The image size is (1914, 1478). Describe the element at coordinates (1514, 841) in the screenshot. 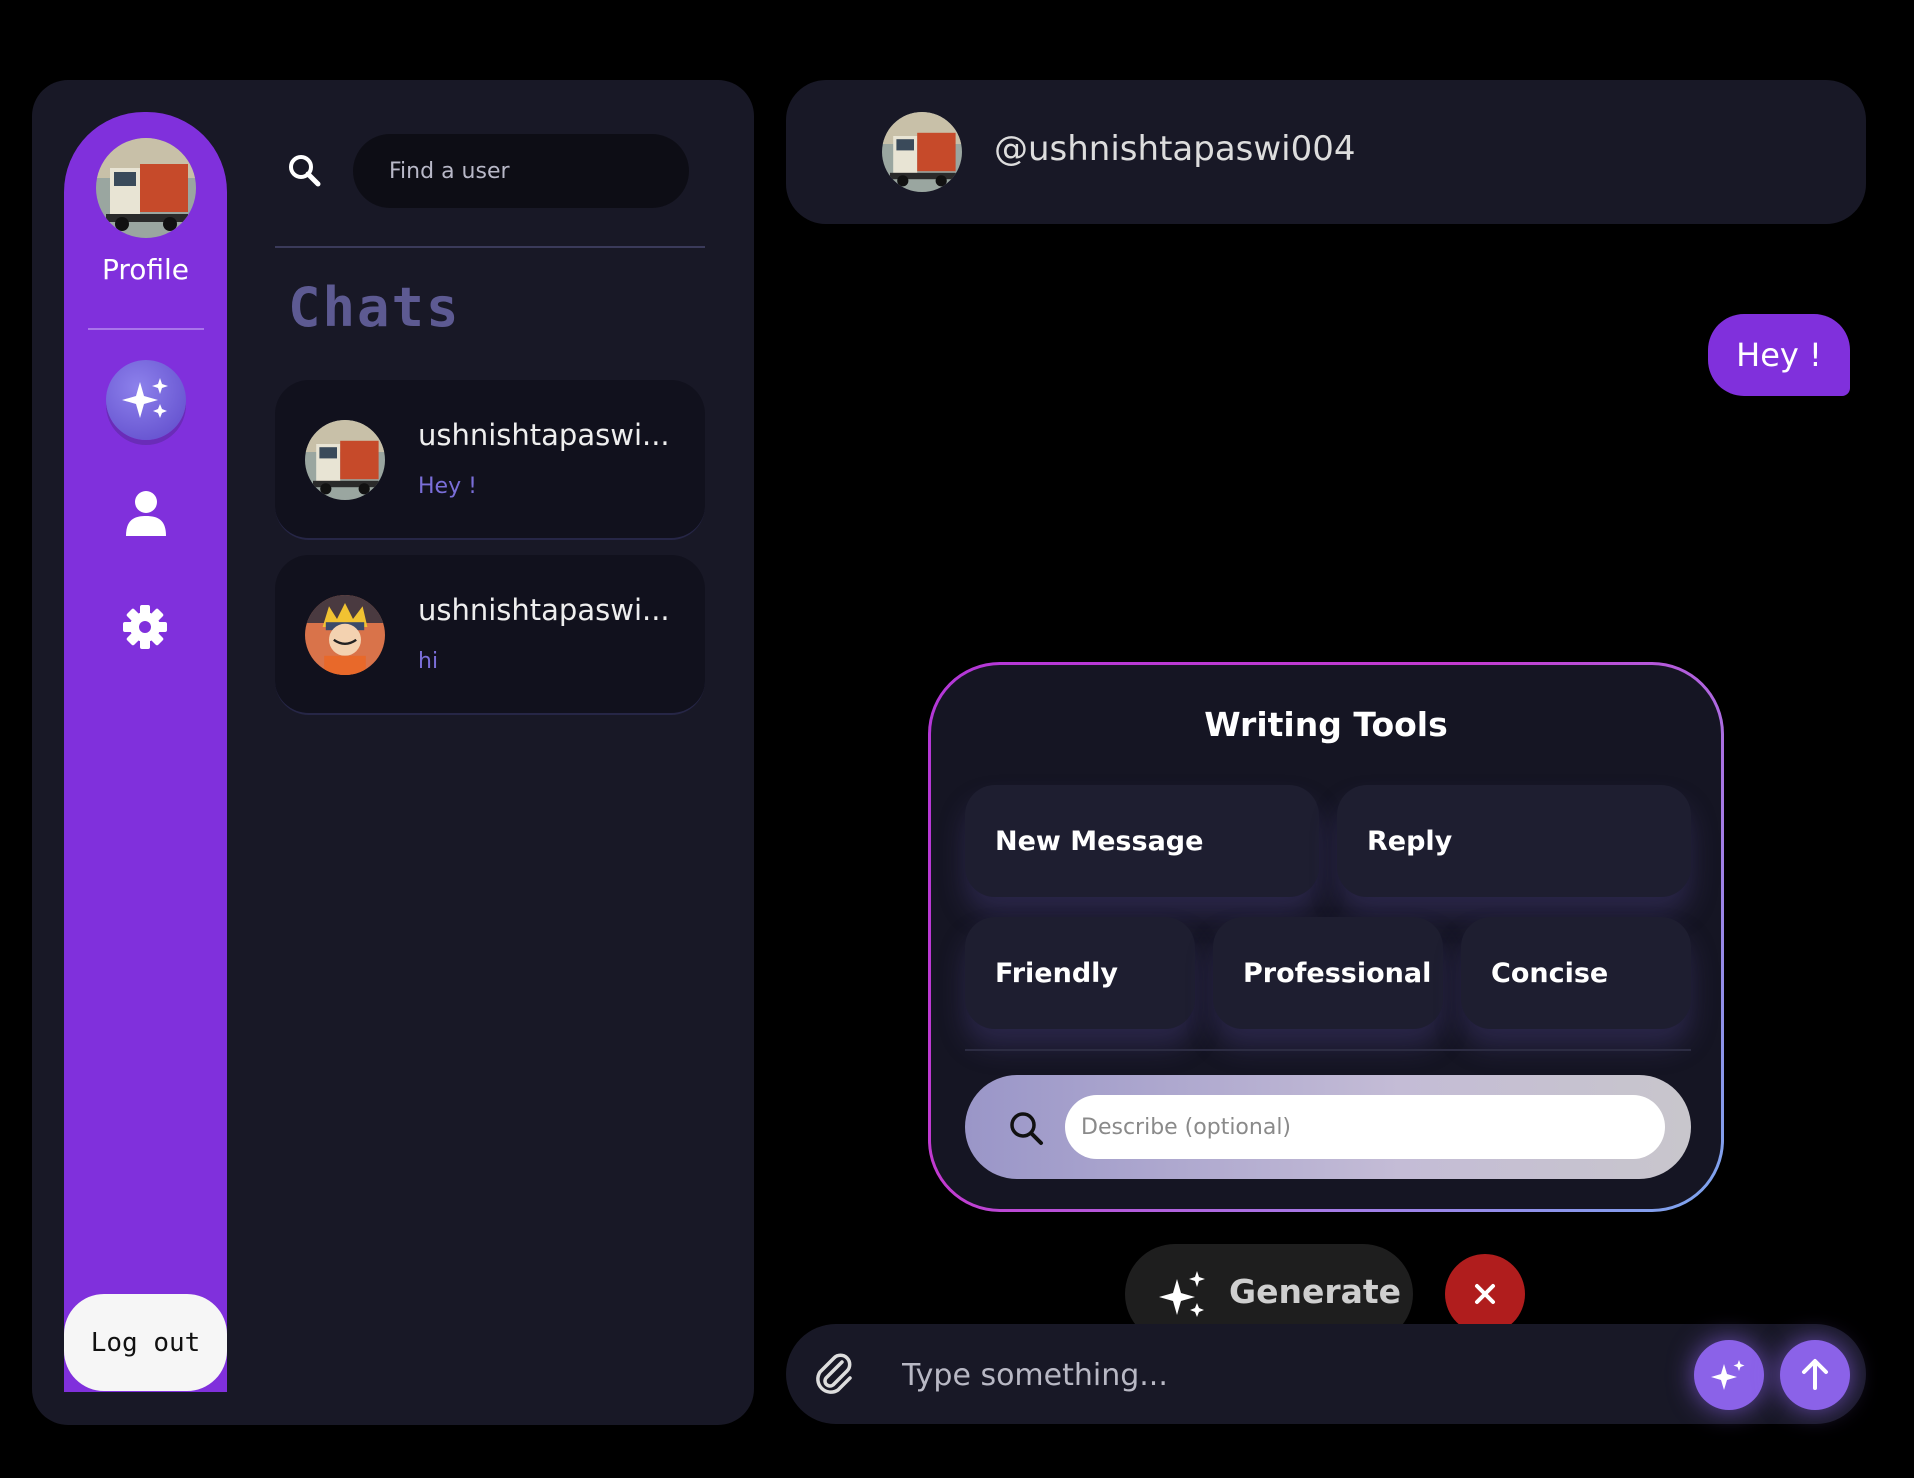

I see `reply-button: Reply` at that location.